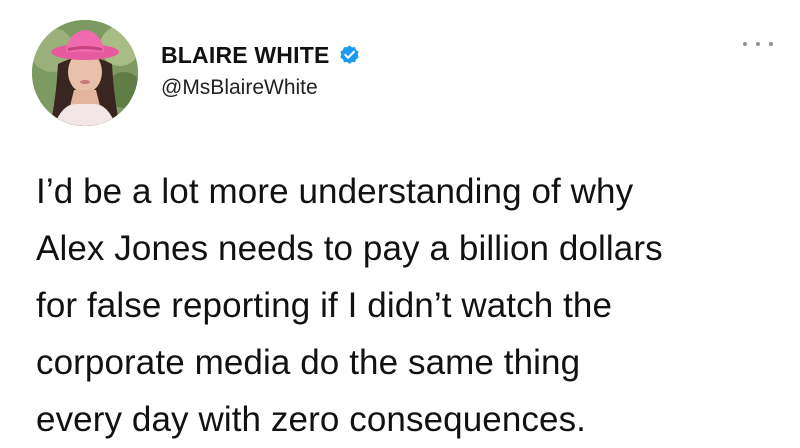  I want to click on avatar-photo, so click(85, 73).